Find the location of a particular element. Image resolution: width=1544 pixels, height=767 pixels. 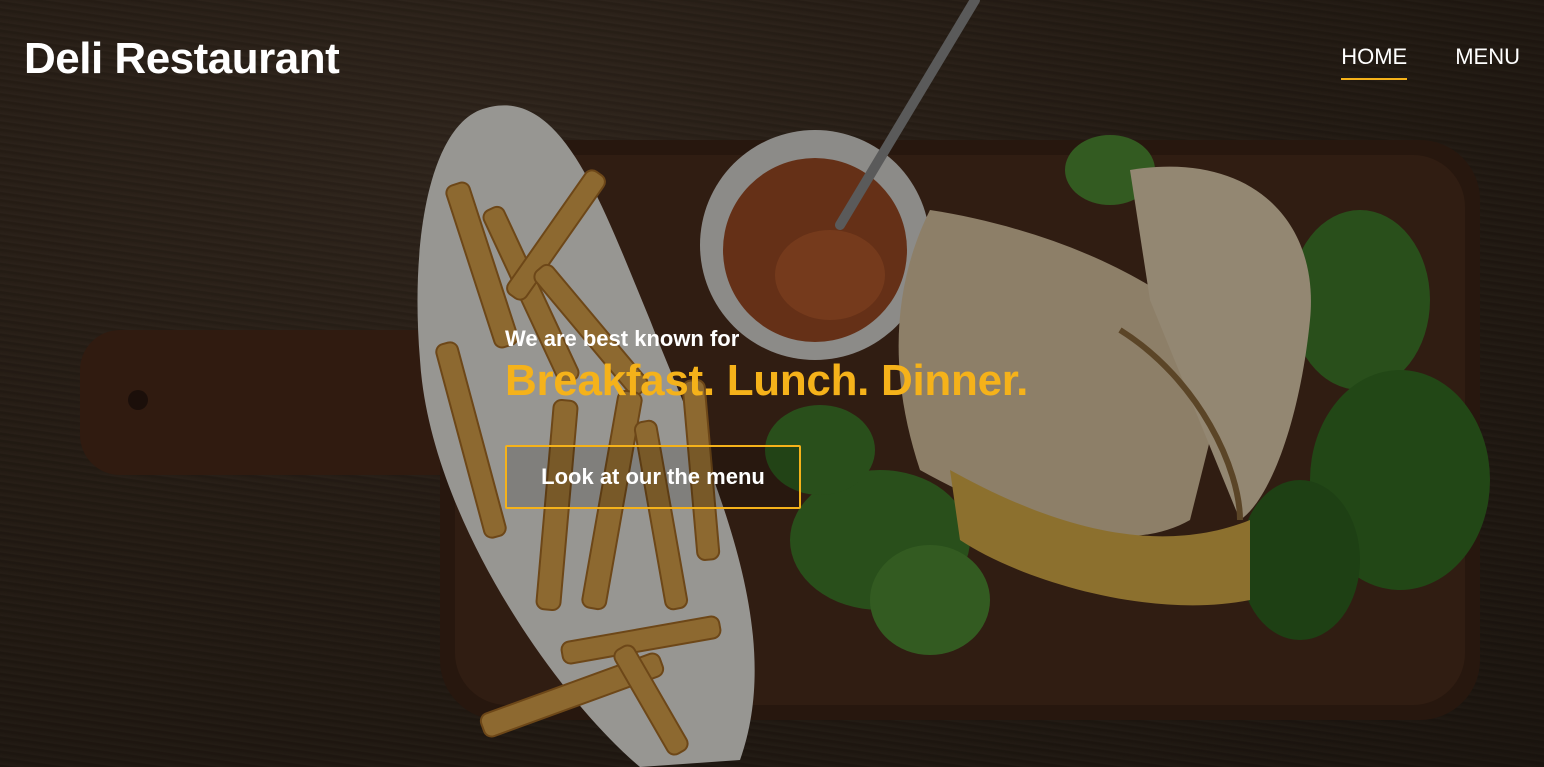

view-menu-button: Look at our the menu is located at coordinates (653, 477).